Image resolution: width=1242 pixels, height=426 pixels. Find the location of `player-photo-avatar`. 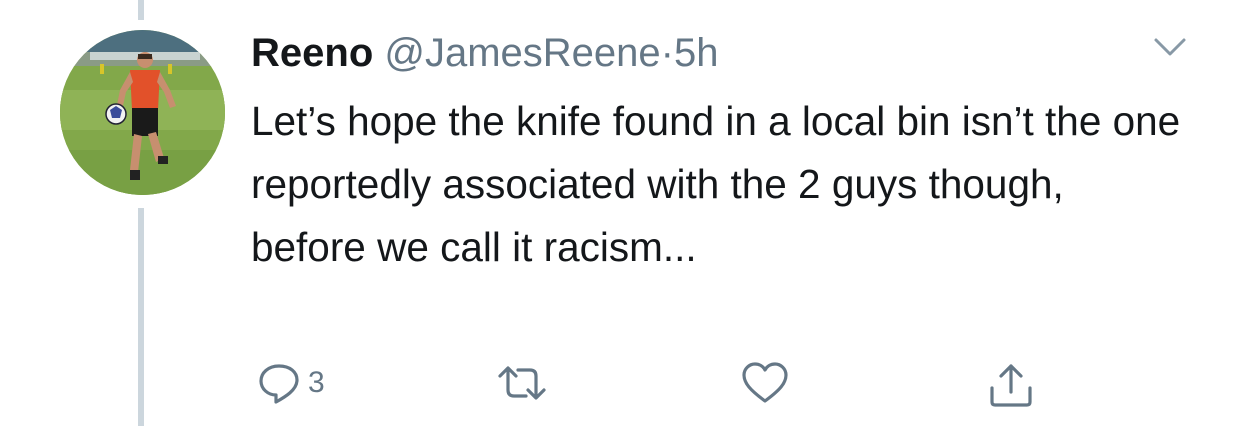

player-photo-avatar is located at coordinates (142, 112).